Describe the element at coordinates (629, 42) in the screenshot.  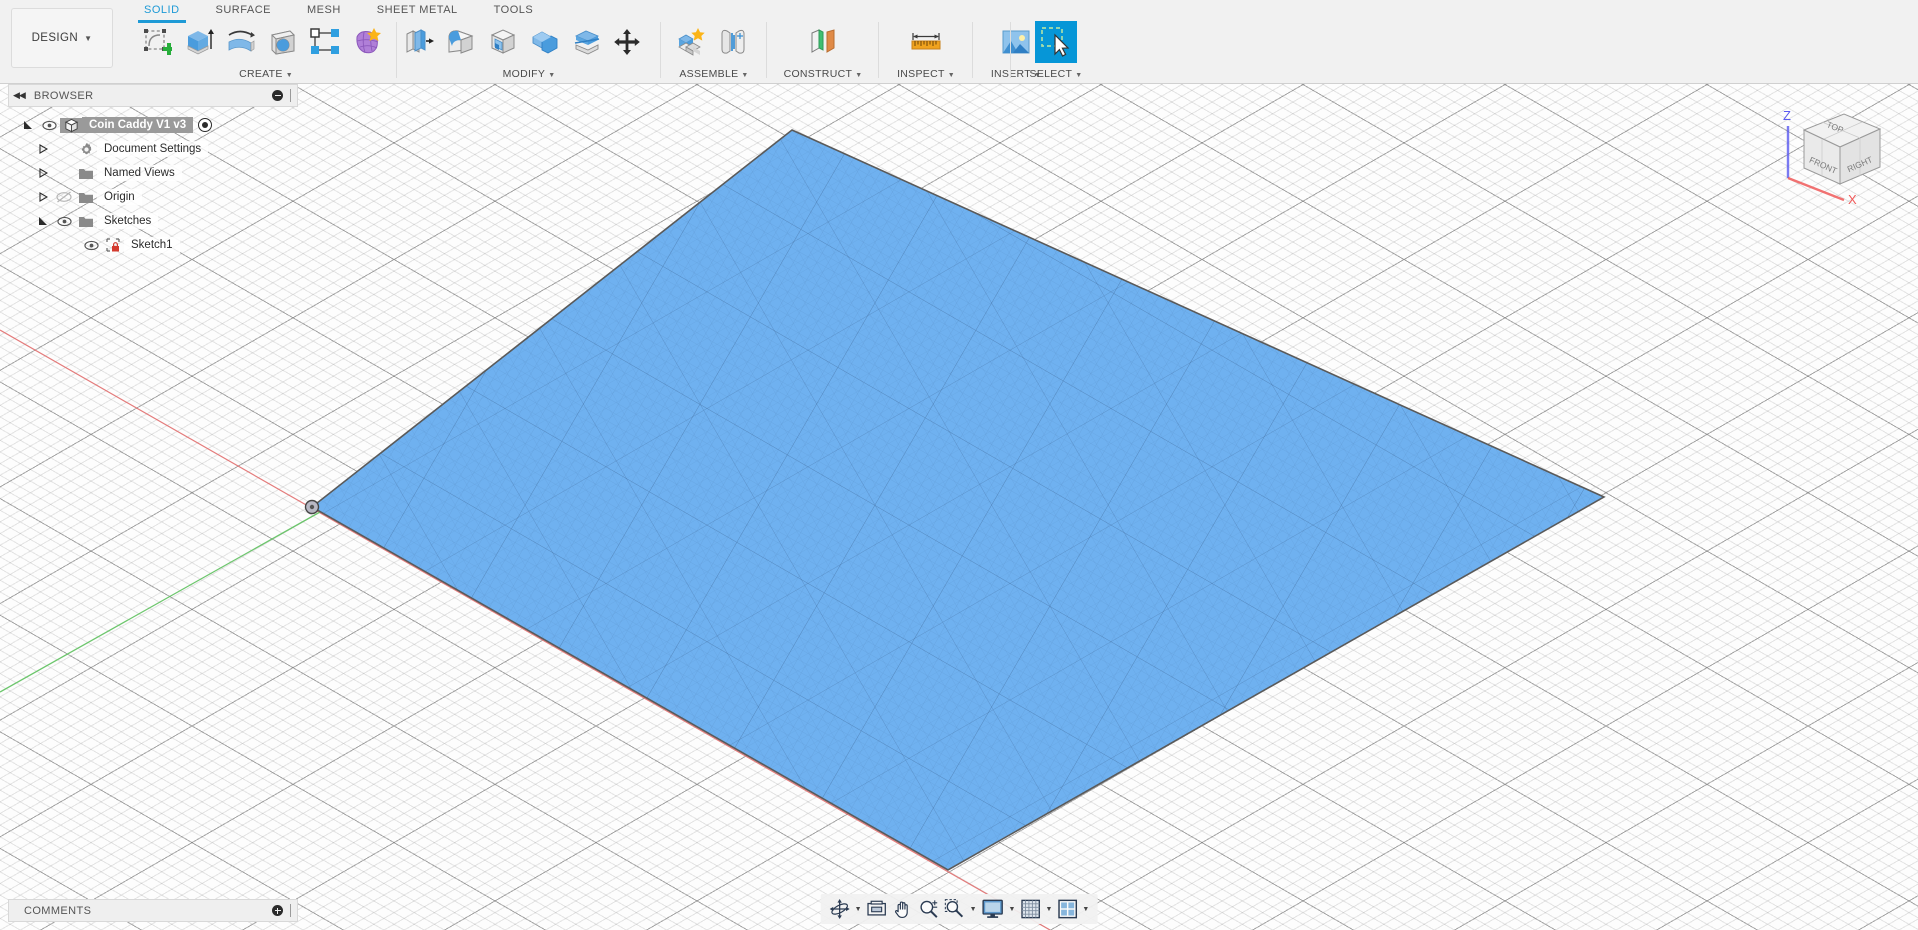
I see `move-copy-icon` at that location.